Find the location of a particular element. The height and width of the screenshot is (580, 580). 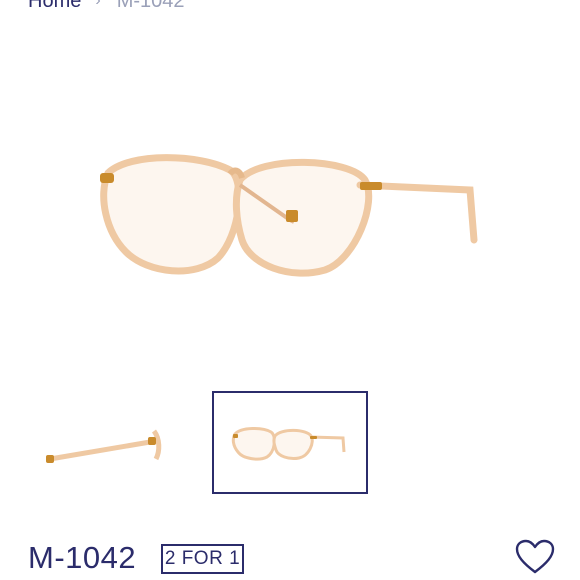

promo-badge: 2 FOR 1 is located at coordinates (202, 559).